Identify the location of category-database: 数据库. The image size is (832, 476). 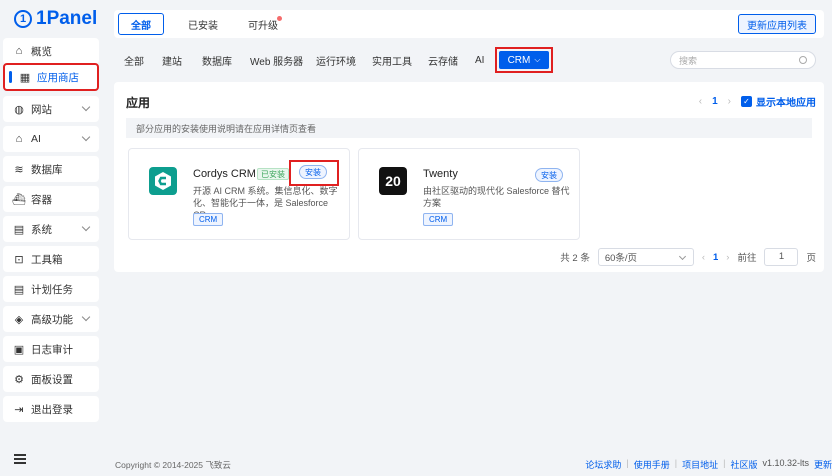
(217, 60).